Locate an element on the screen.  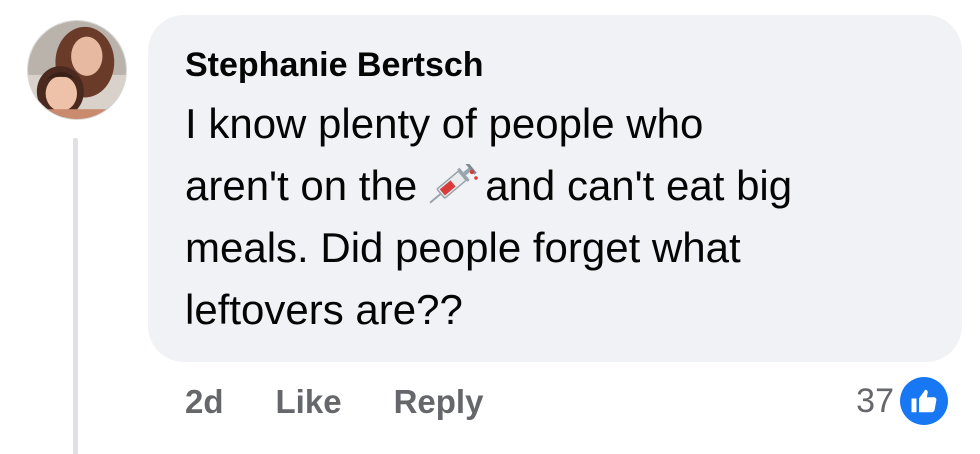
profile-photo-icon is located at coordinates (77, 70).